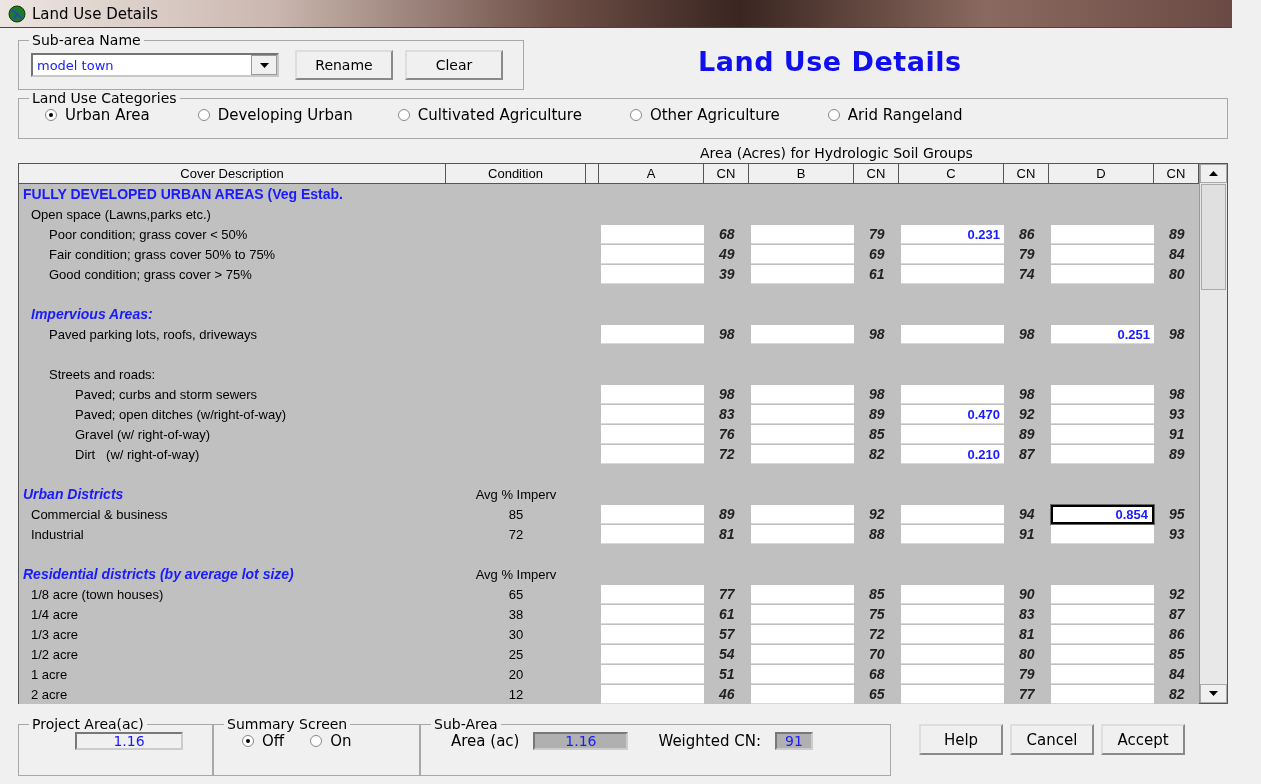  What do you see at coordinates (344, 65) in the screenshot?
I see `dialog-button: Rename` at bounding box center [344, 65].